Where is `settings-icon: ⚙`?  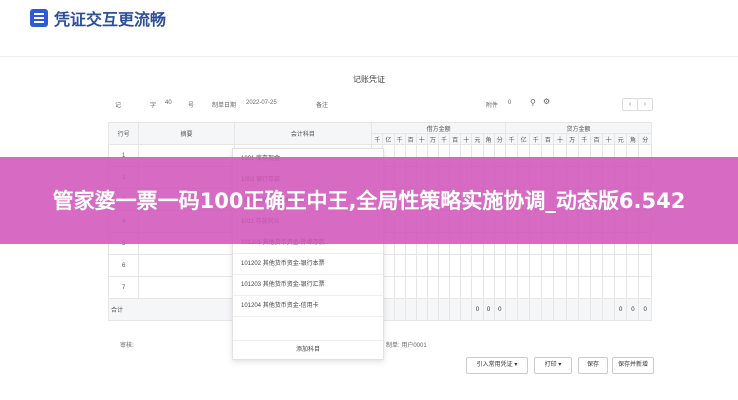
settings-icon: ⚙ is located at coordinates (546, 101).